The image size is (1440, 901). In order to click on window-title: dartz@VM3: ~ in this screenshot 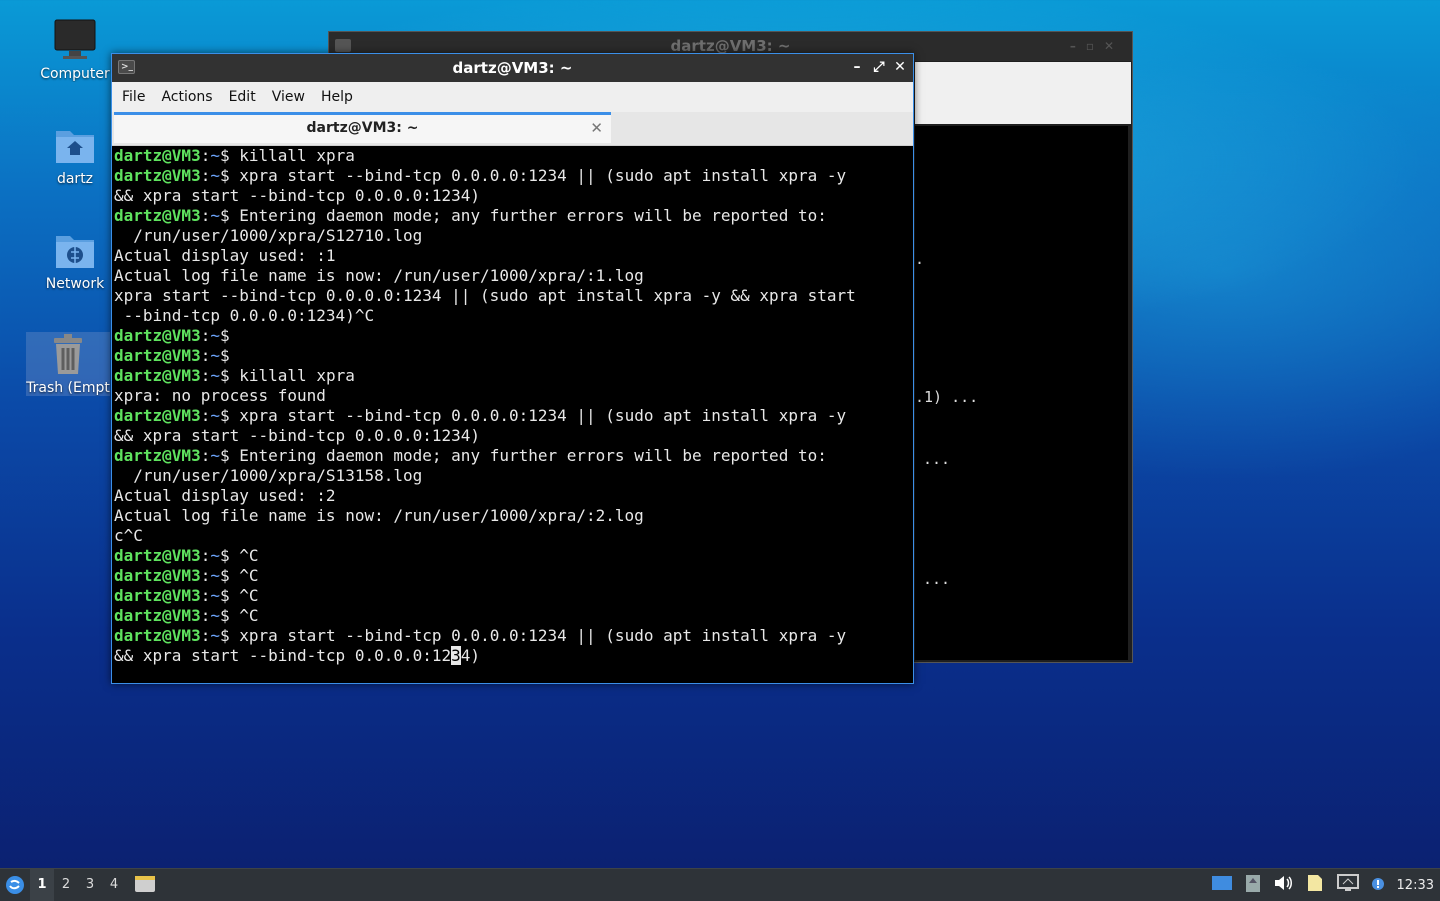, I will do `click(512, 68)`.